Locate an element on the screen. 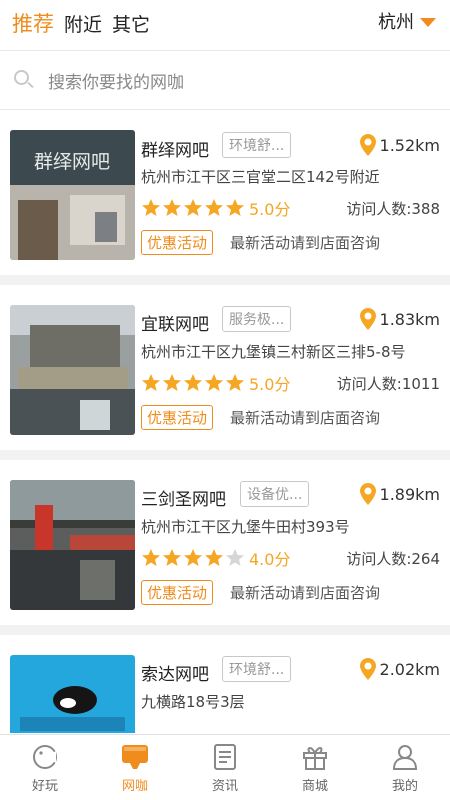  rating-score: 4.0分 is located at coordinates (270, 559).